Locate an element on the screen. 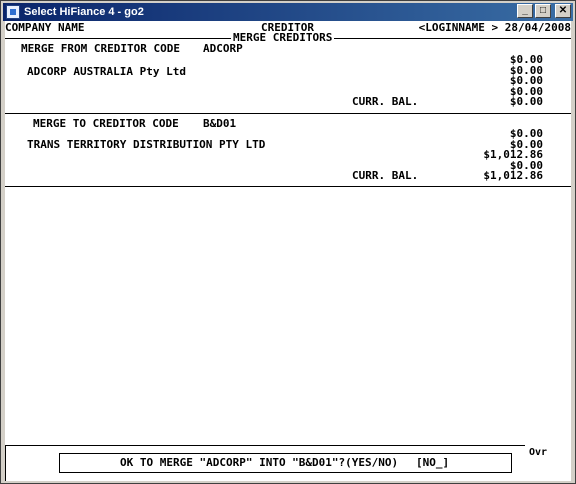  merge-from-name: ADCORP AUSTRALIA Pty Ltd is located at coordinates (106, 71).